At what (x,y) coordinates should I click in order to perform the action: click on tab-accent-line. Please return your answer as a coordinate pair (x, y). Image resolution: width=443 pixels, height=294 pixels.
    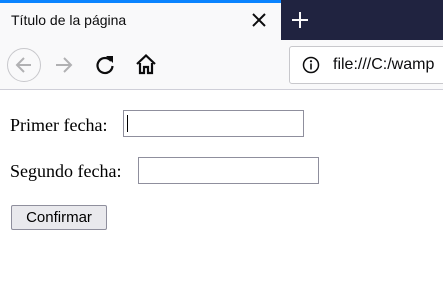
    Looking at the image, I should click on (140, 1).